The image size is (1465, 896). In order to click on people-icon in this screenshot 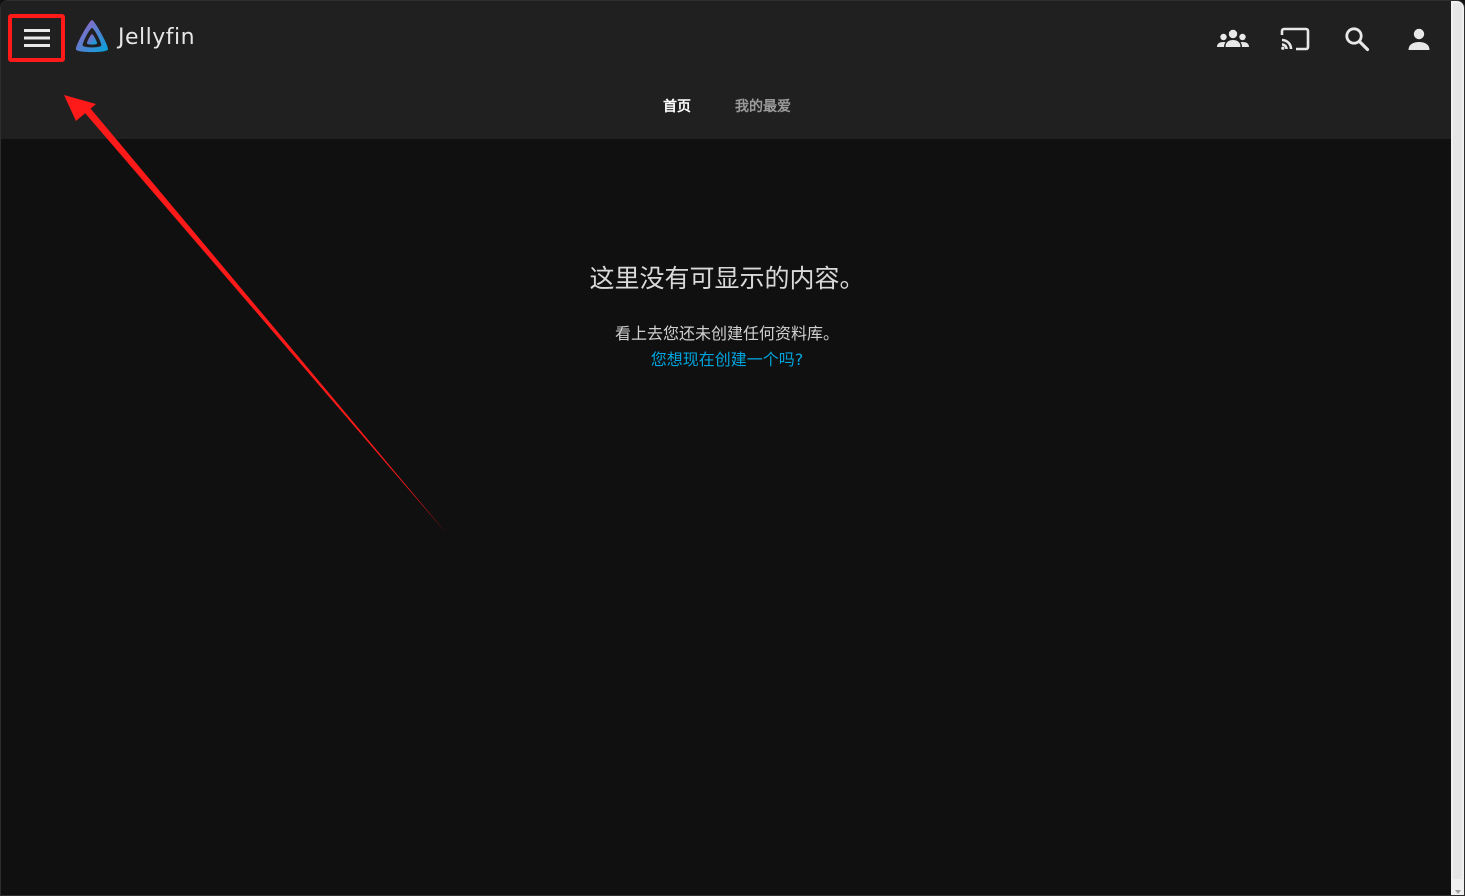, I will do `click(1233, 38)`.